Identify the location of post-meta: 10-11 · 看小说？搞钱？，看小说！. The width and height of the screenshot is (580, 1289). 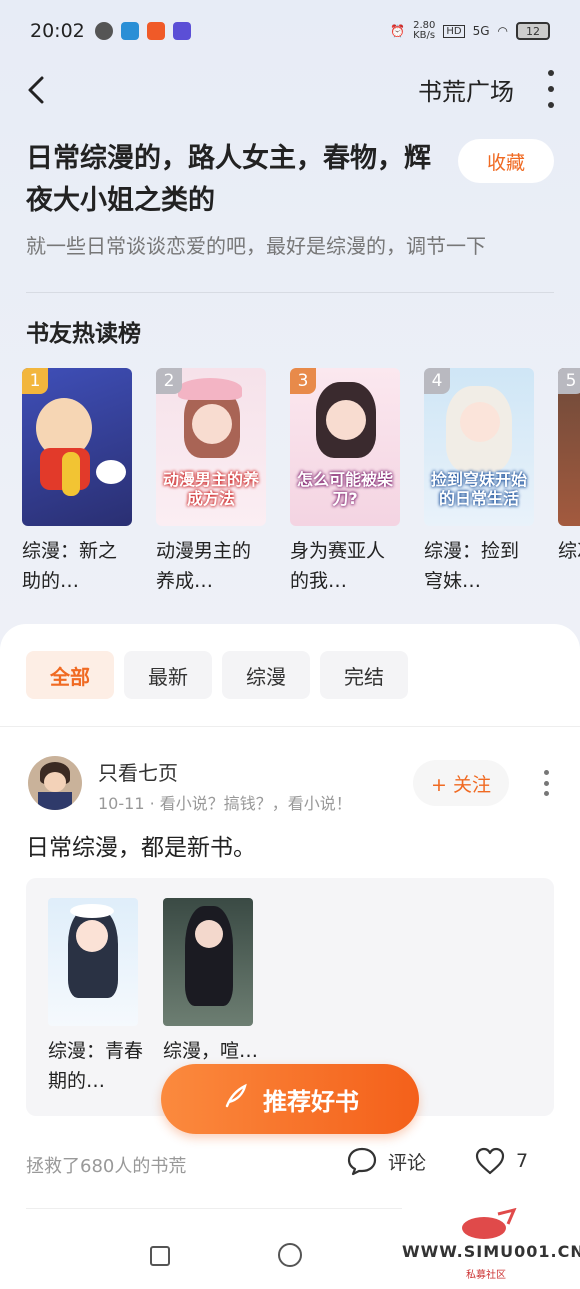
(225, 803).